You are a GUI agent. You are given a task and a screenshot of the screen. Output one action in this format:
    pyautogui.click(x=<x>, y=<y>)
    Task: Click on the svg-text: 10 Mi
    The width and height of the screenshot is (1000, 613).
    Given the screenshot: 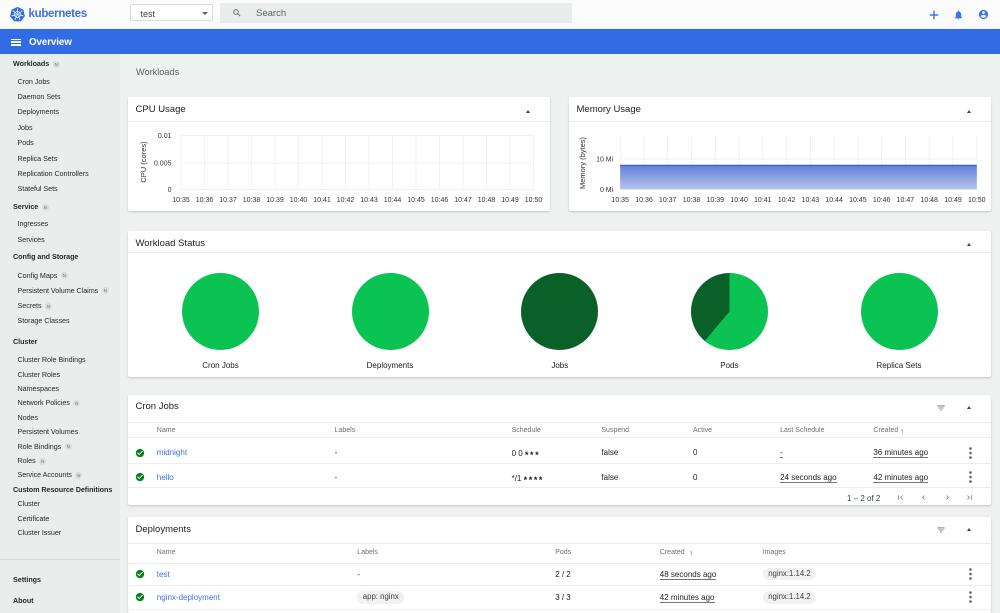 What is the action you would take?
    pyautogui.click(x=605, y=160)
    